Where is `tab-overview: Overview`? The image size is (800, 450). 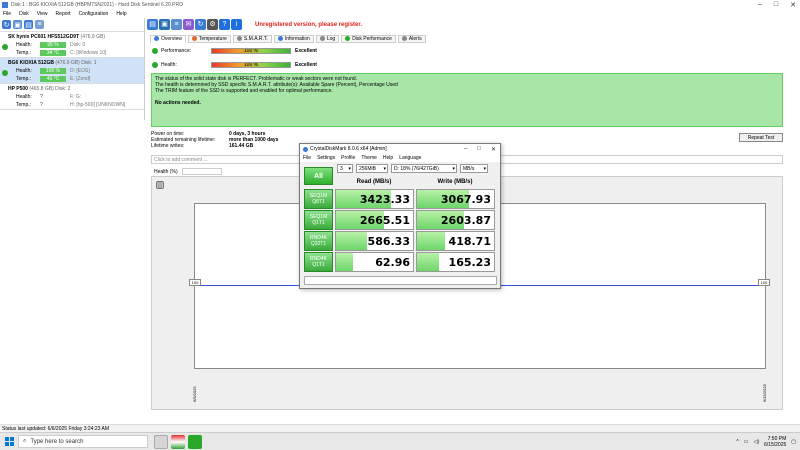 tab-overview: Overview is located at coordinates (168, 38).